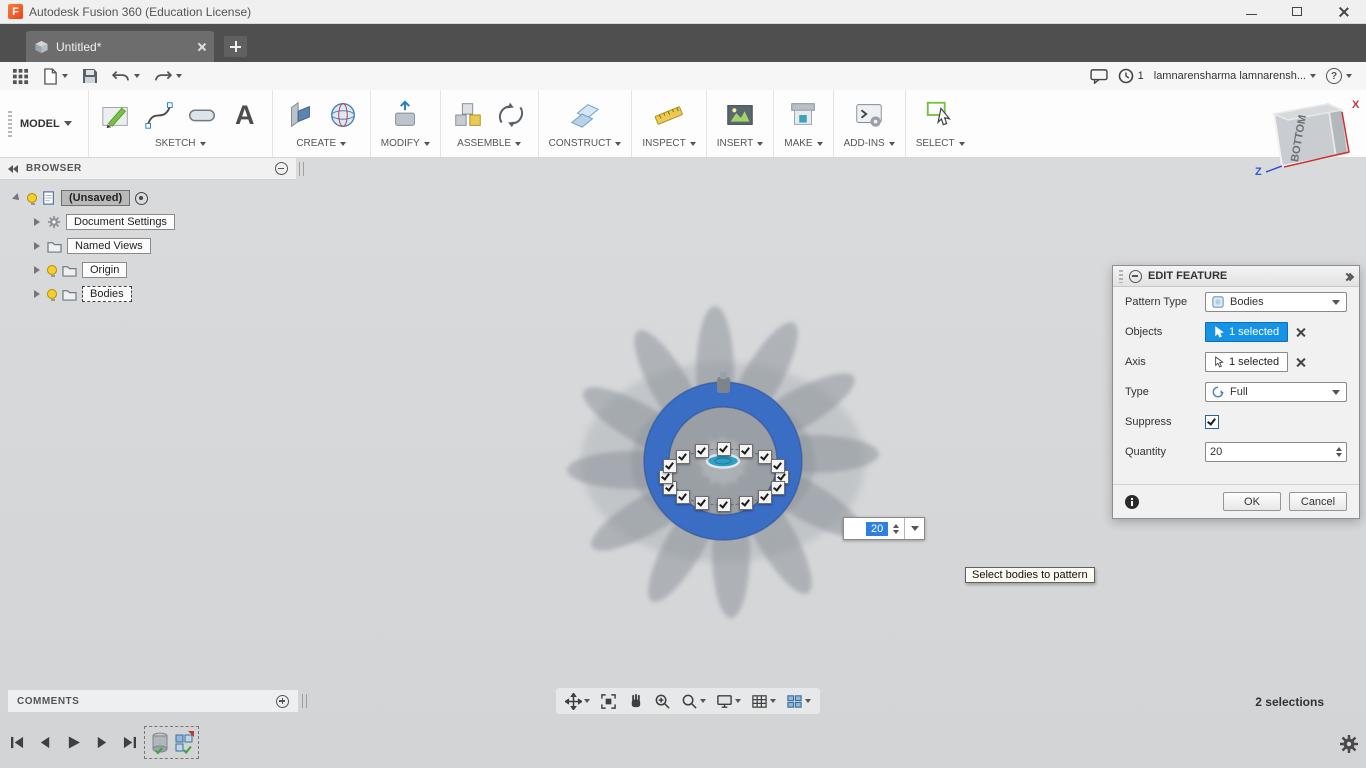 The image size is (1366, 768). Describe the element at coordinates (164, 246) in the screenshot. I see `tree-row-named-views: Named Views` at that location.